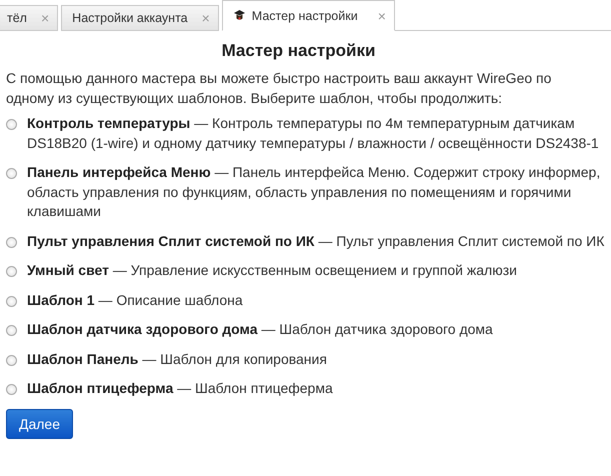 The image size is (611, 476). Describe the element at coordinates (135, 300) in the screenshot. I see `option-text: Шаблон 1 — Описание шаблона` at that location.